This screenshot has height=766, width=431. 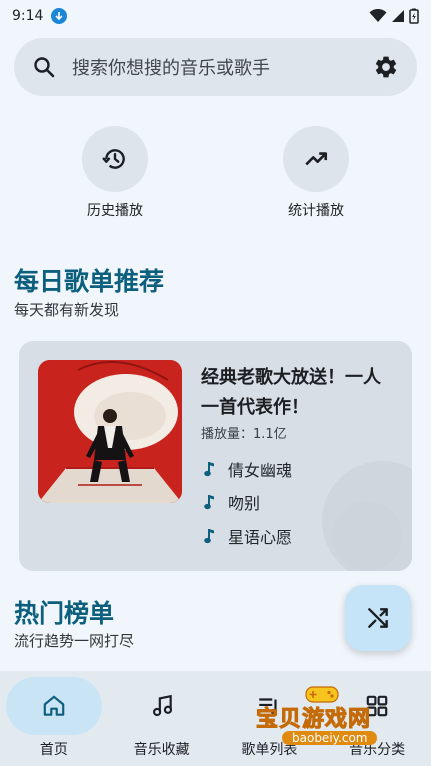 I want to click on home-icon, so click(x=54, y=705).